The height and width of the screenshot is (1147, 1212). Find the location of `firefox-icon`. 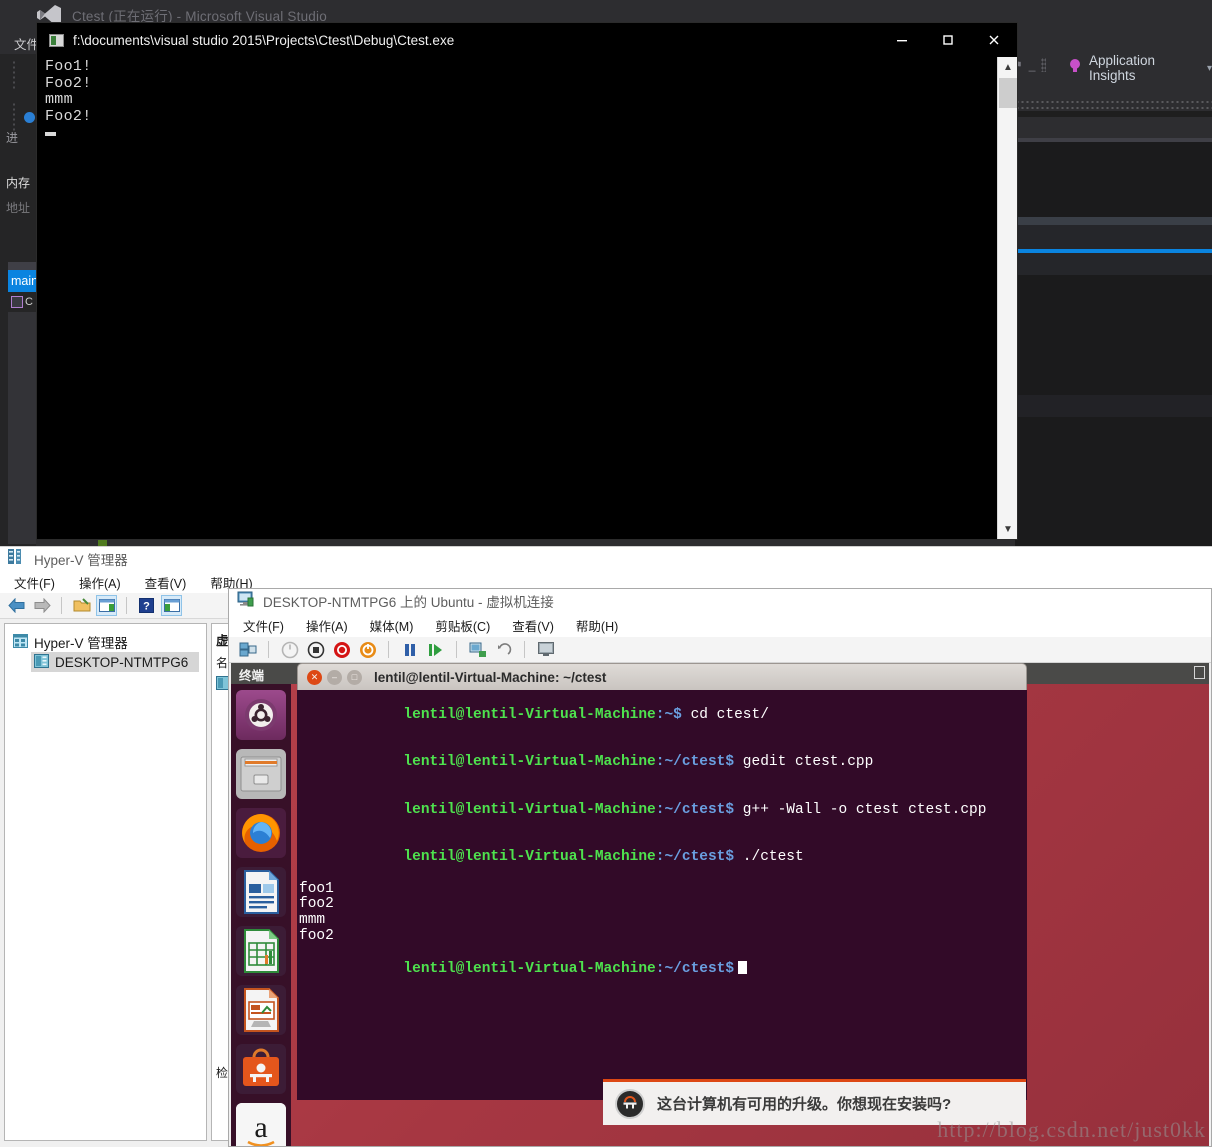

firefox-icon is located at coordinates (261, 833).